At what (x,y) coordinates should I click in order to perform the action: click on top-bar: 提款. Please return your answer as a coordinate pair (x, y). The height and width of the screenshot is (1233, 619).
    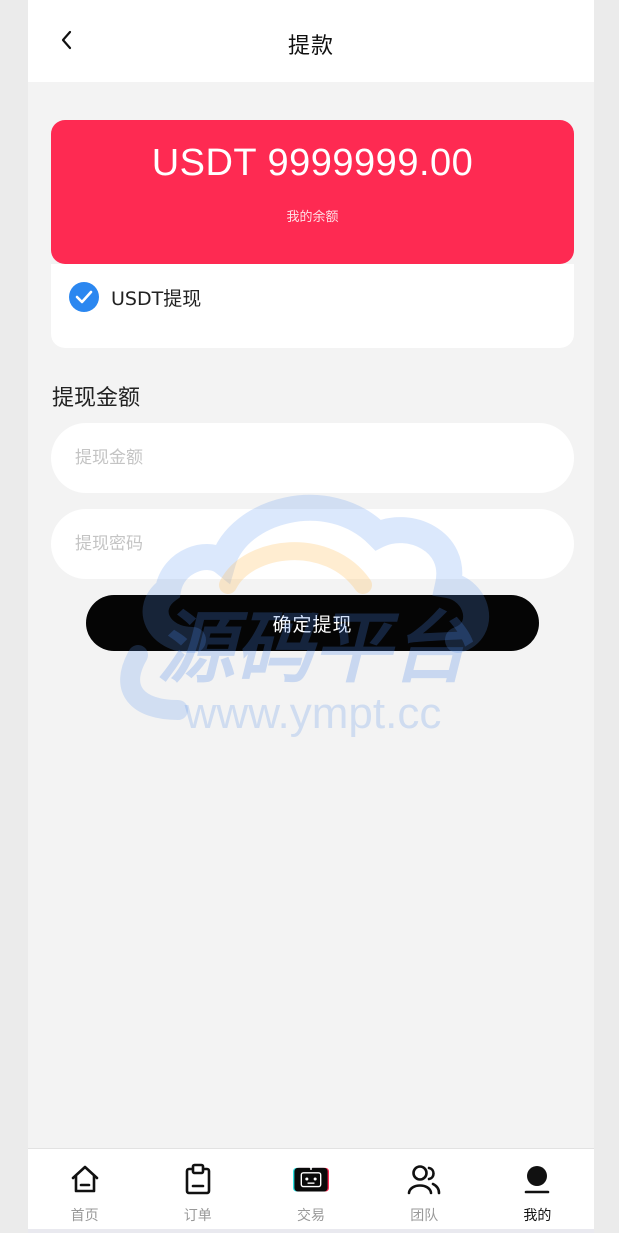
    Looking at the image, I should click on (311, 41).